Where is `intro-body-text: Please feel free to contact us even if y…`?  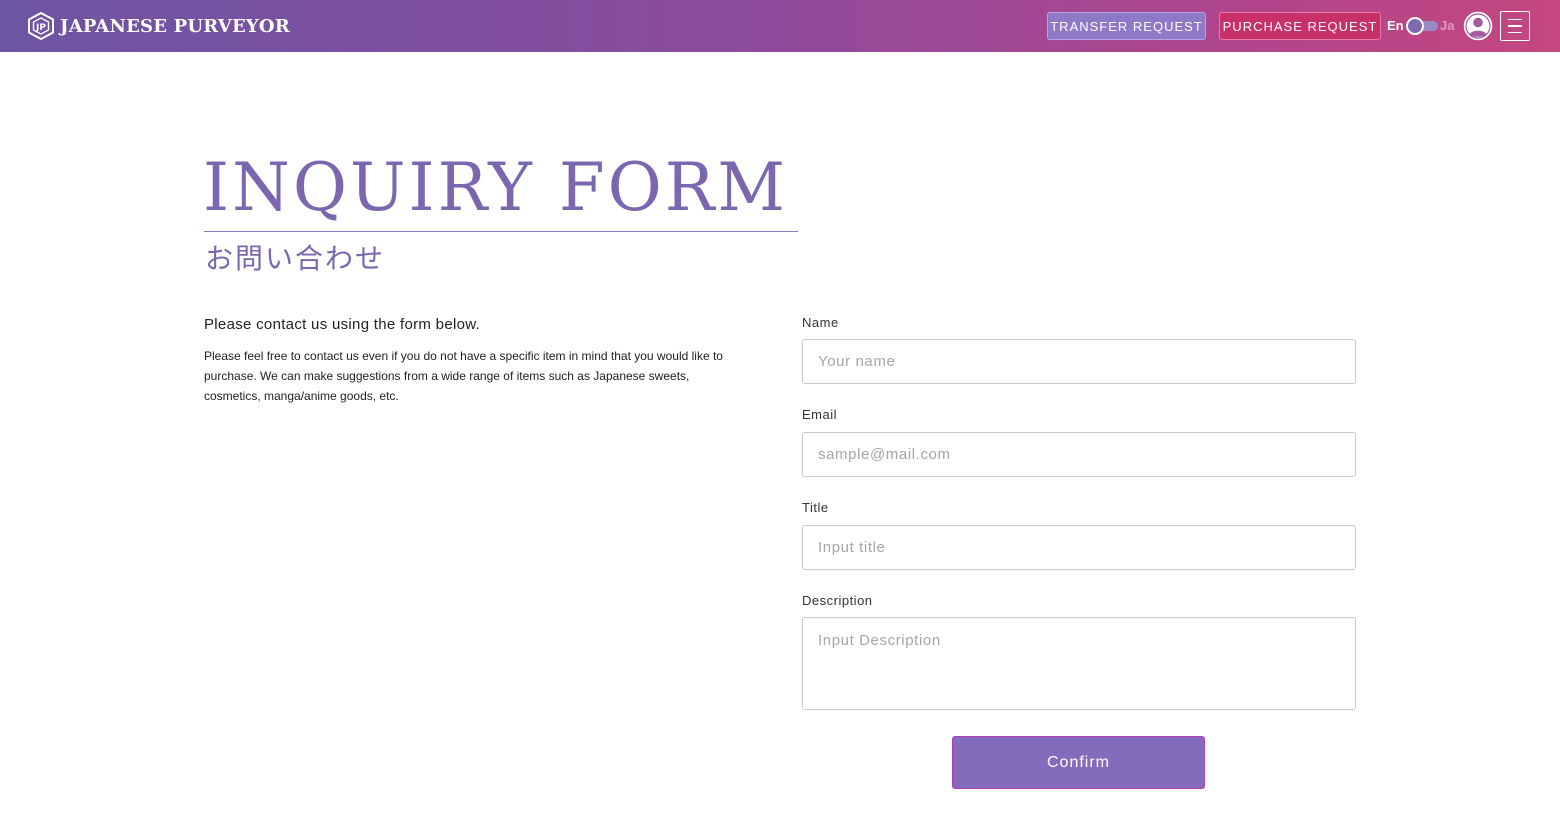
intro-body-text: Please feel free to contact us even if y… is located at coordinates (463, 376).